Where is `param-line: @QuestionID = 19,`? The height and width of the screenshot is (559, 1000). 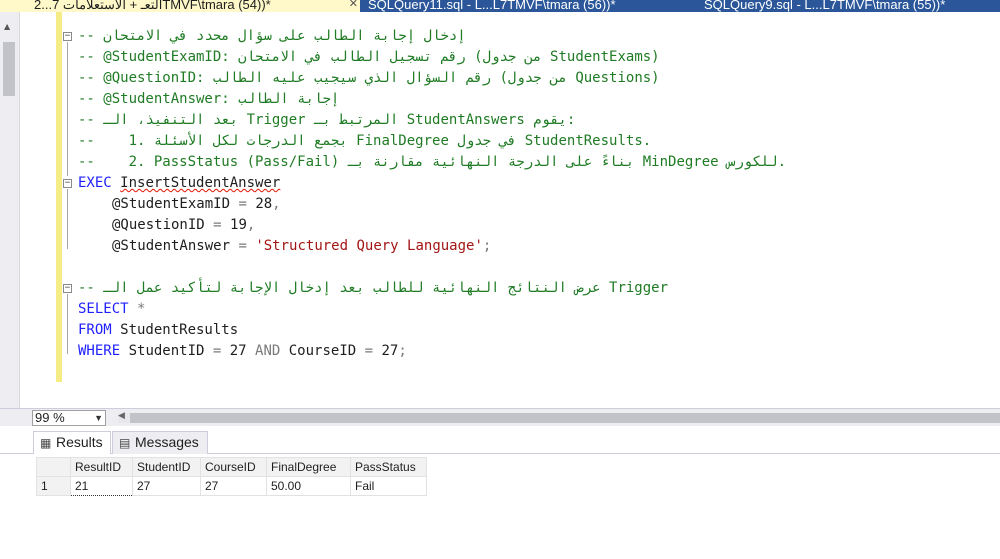 param-line: @QuestionID = 19, is located at coordinates (166, 225).